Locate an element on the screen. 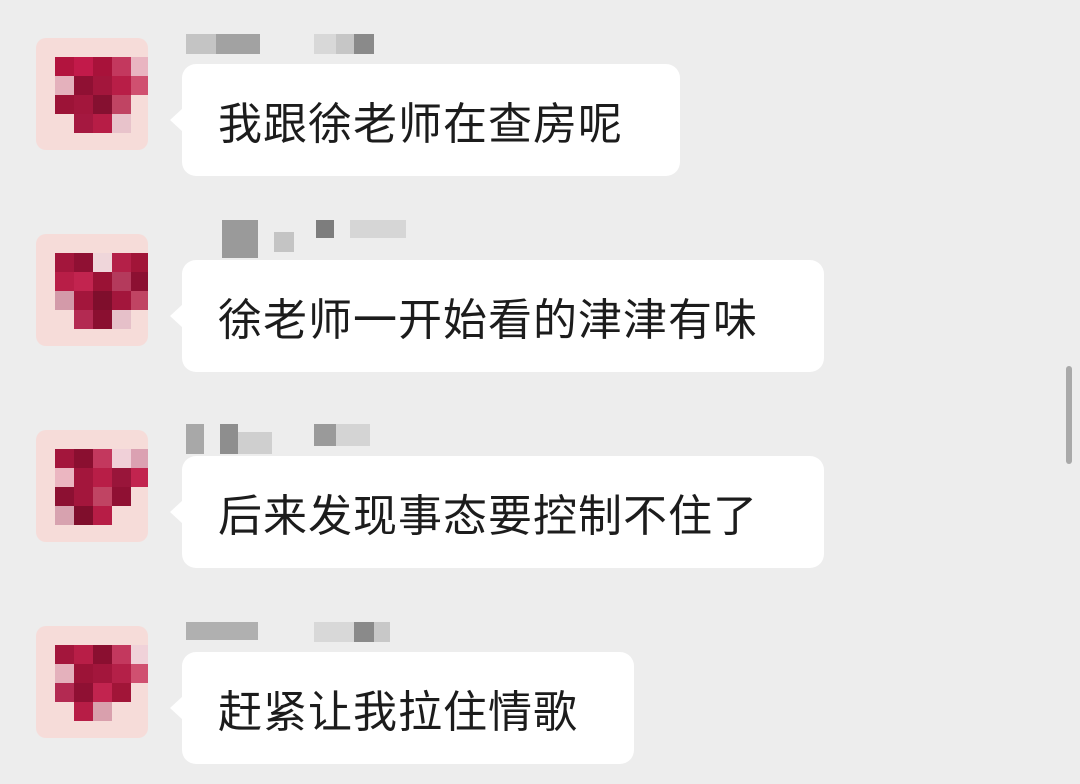 The image size is (1080, 784). message-bubble: 赶紧让我拉住情歌 is located at coordinates (402, 708).